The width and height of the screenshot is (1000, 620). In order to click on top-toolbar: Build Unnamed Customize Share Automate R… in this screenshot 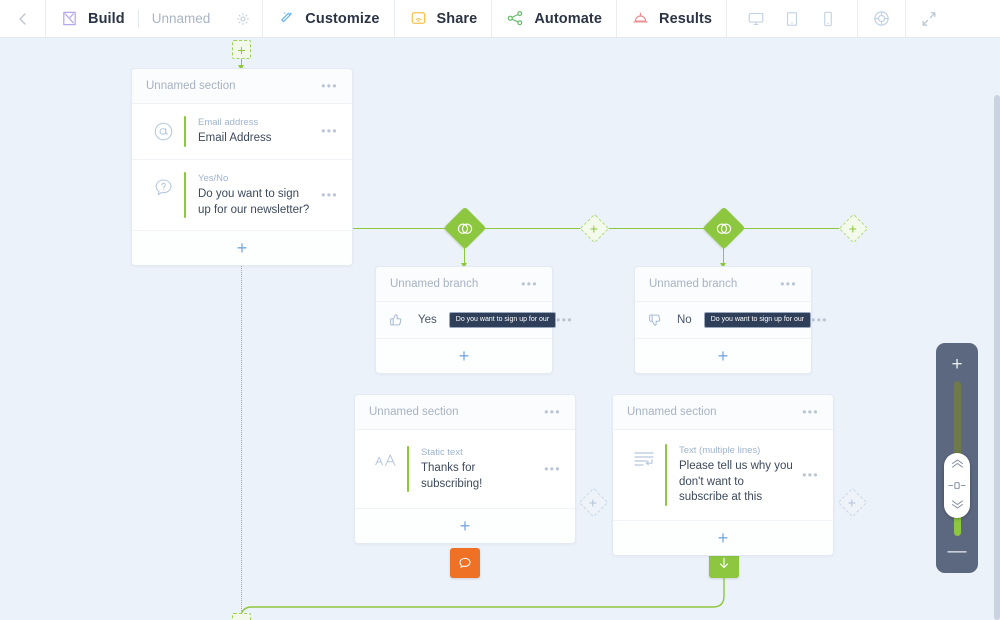, I will do `click(500, 19)`.